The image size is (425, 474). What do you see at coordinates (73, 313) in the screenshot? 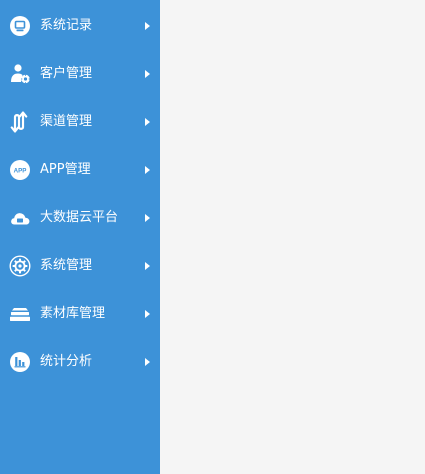
I see `sidebar-item-label: 素材库管理` at bounding box center [73, 313].